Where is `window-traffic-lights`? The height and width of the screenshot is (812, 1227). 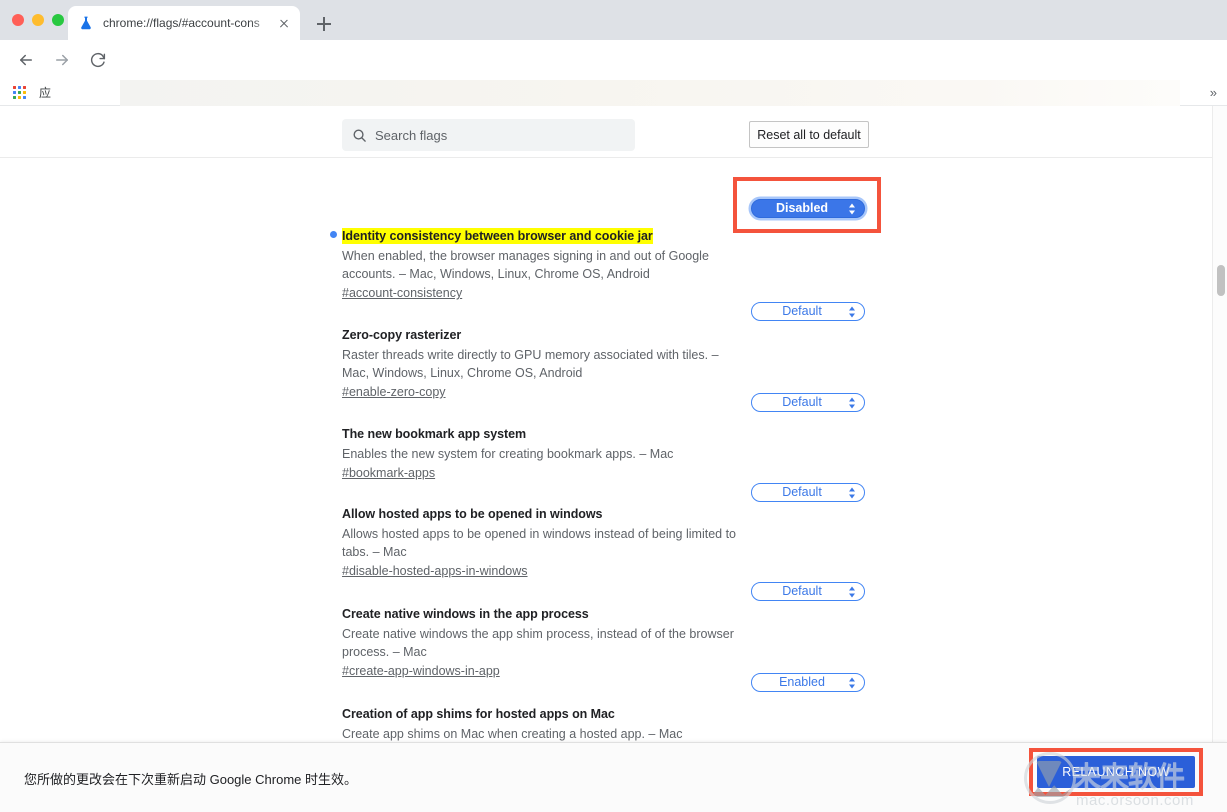
window-traffic-lights is located at coordinates (38, 20).